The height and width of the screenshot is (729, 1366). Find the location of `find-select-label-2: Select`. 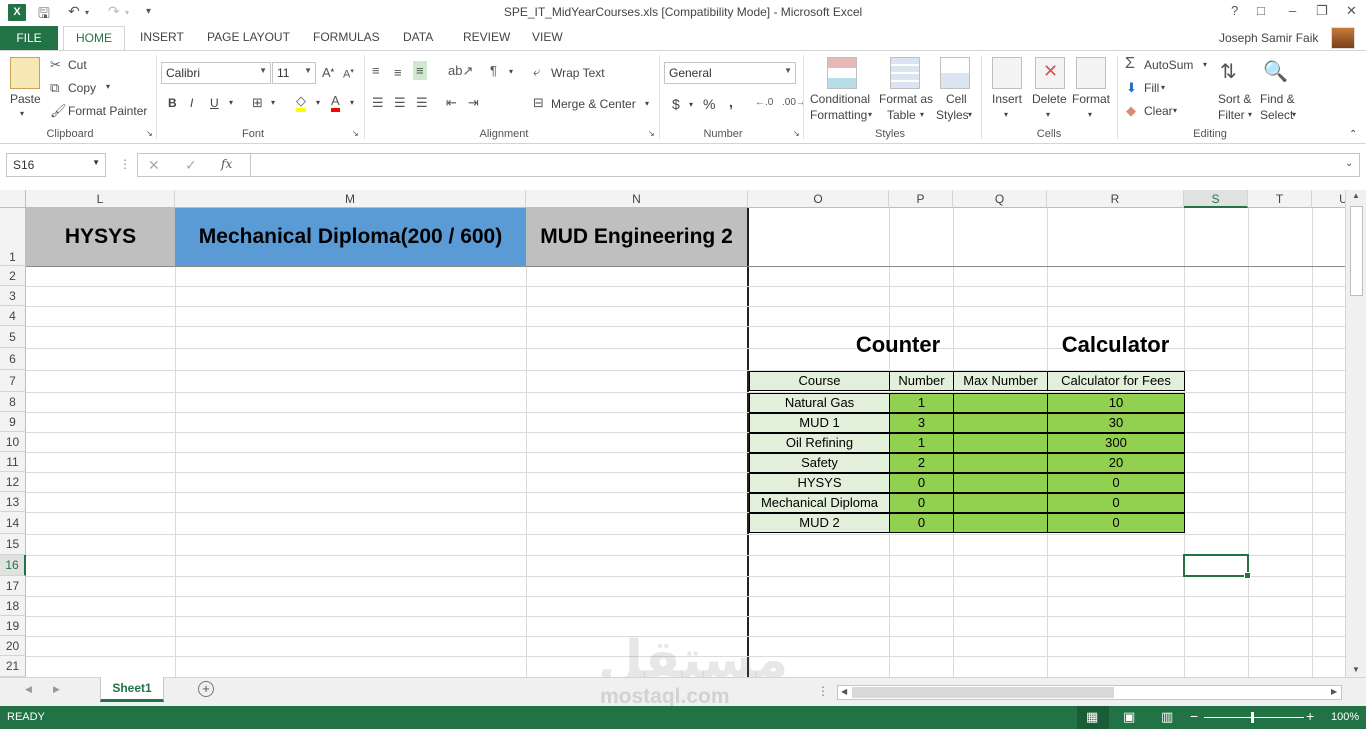

find-select-label-2: Select is located at coordinates (1276, 115).